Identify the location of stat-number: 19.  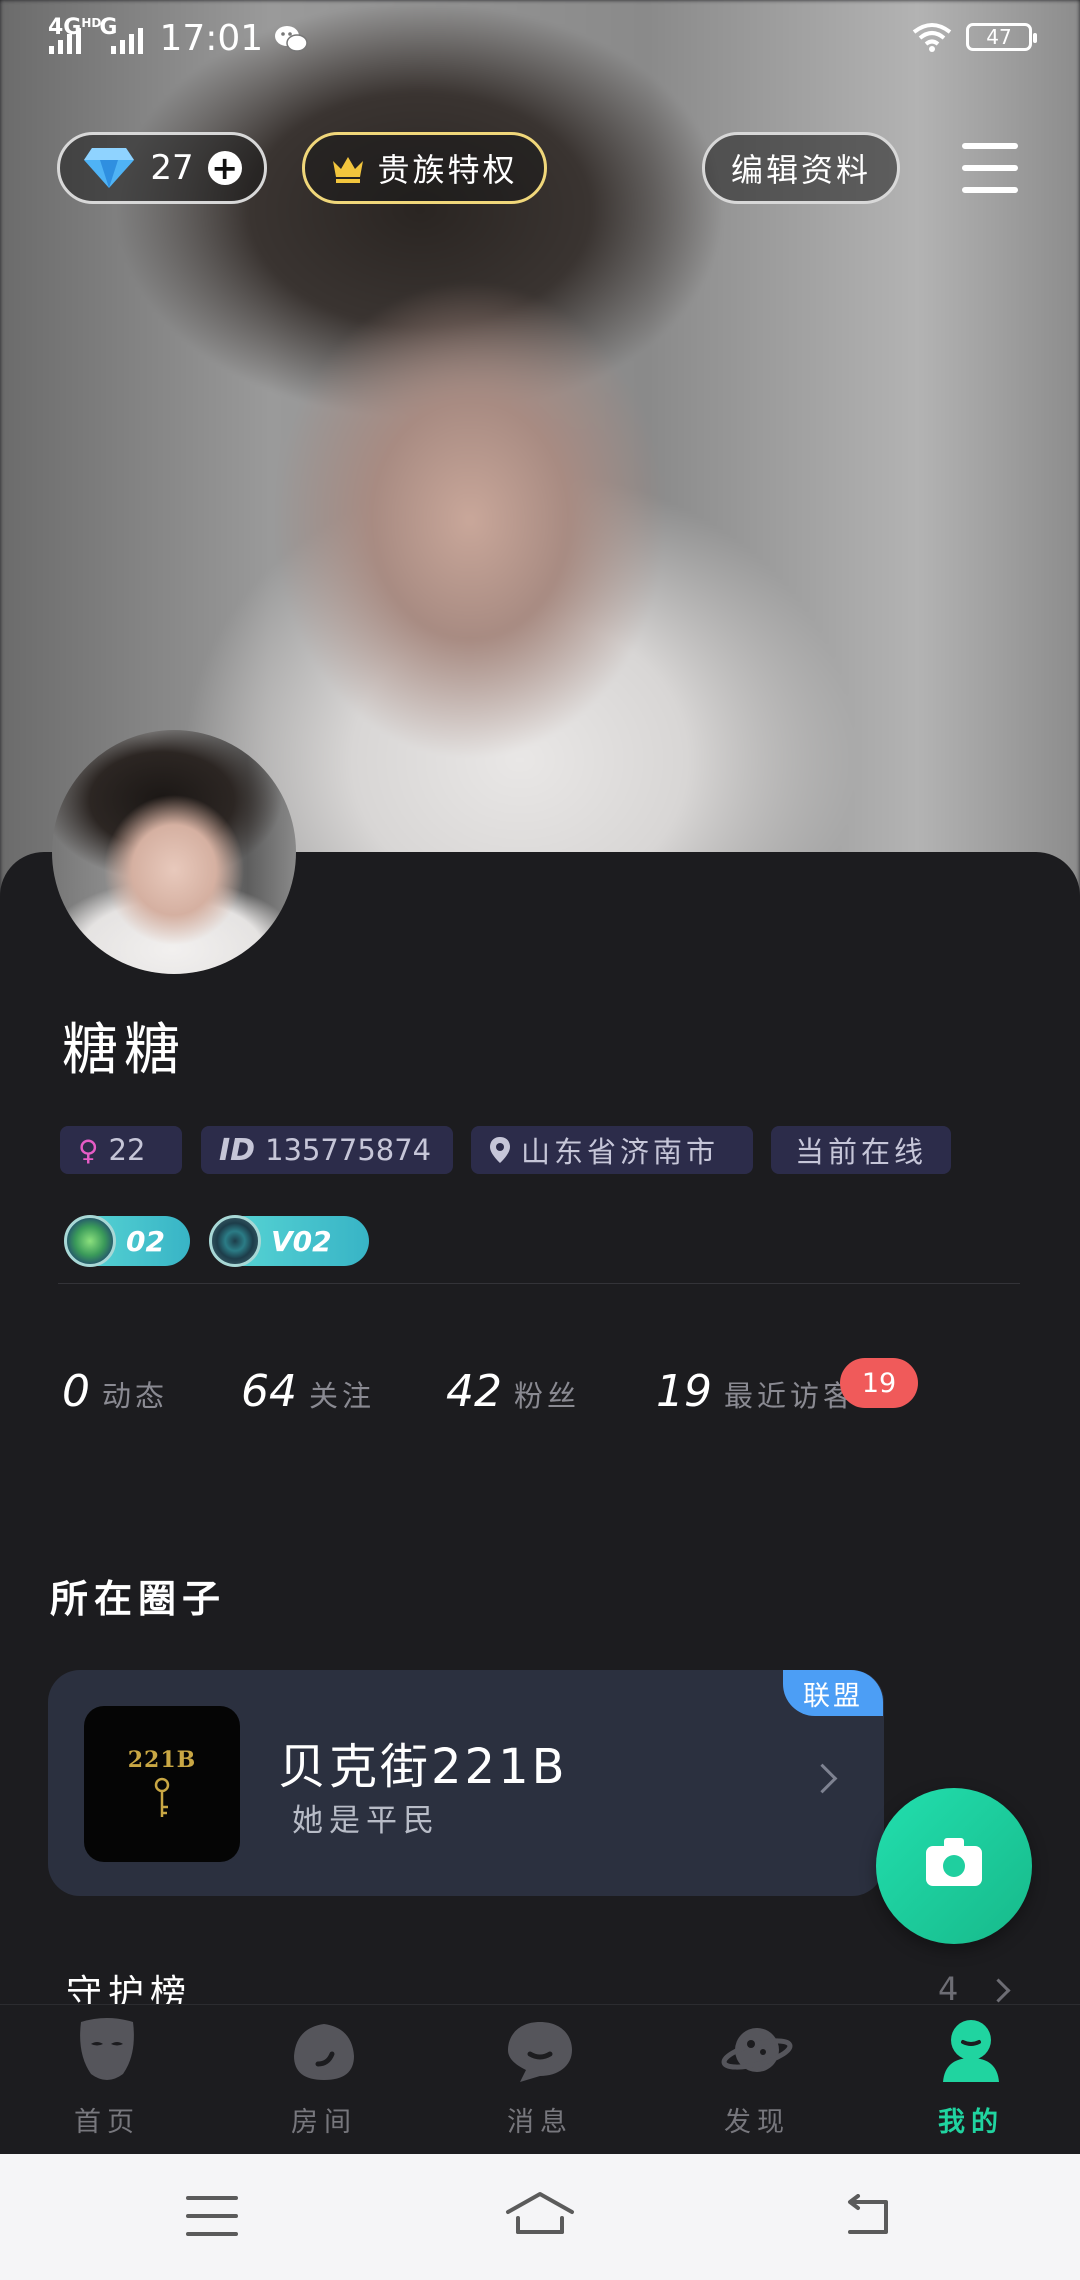
(684, 1391).